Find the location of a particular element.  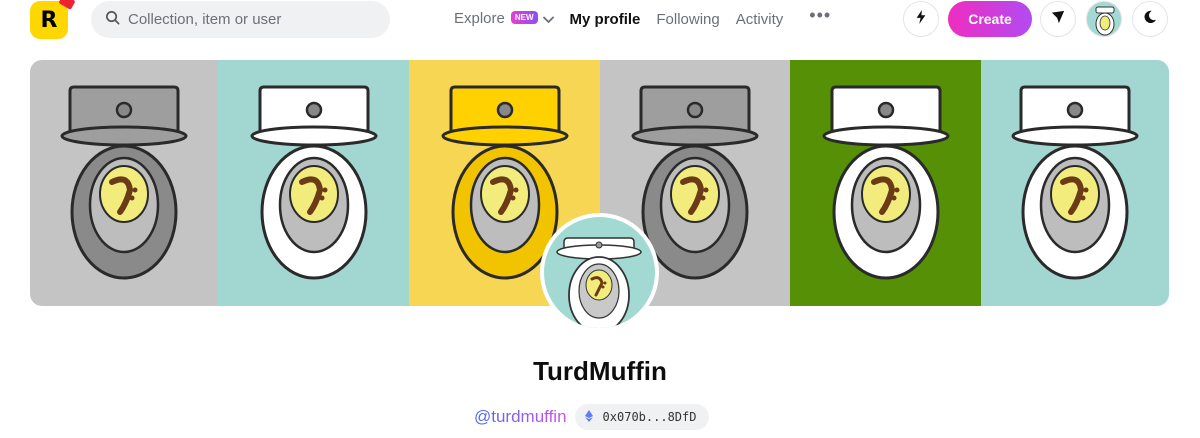

profile-handle: @turdmuffin is located at coordinates (520, 417).